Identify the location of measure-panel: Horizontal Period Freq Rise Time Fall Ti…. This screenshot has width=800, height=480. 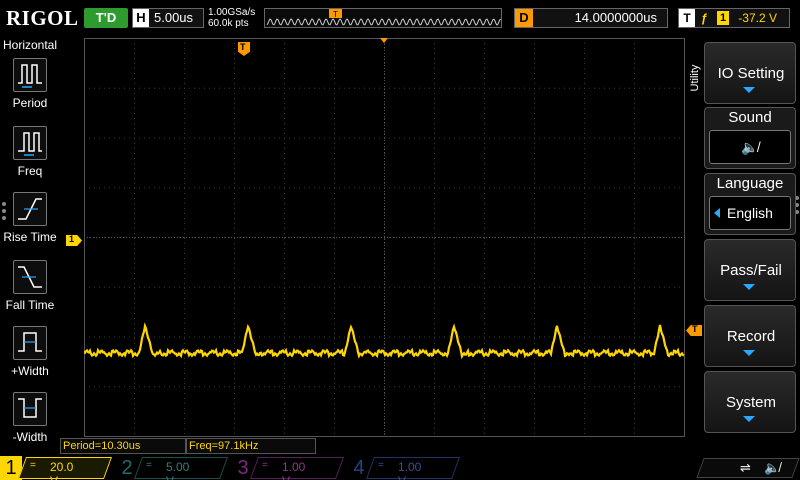
(30, 246).